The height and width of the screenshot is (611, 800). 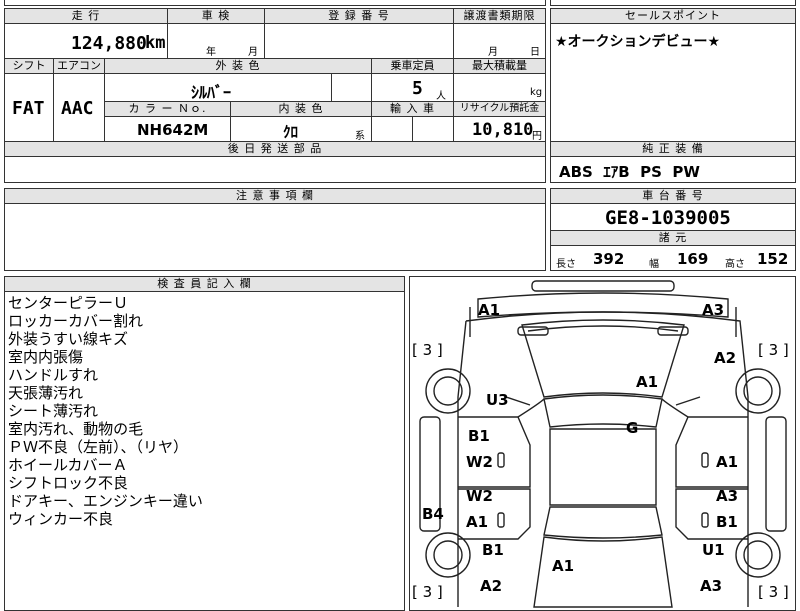 What do you see at coordinates (275, 196) in the screenshot?
I see `caution-header: 注 意 事 項 欄` at bounding box center [275, 196].